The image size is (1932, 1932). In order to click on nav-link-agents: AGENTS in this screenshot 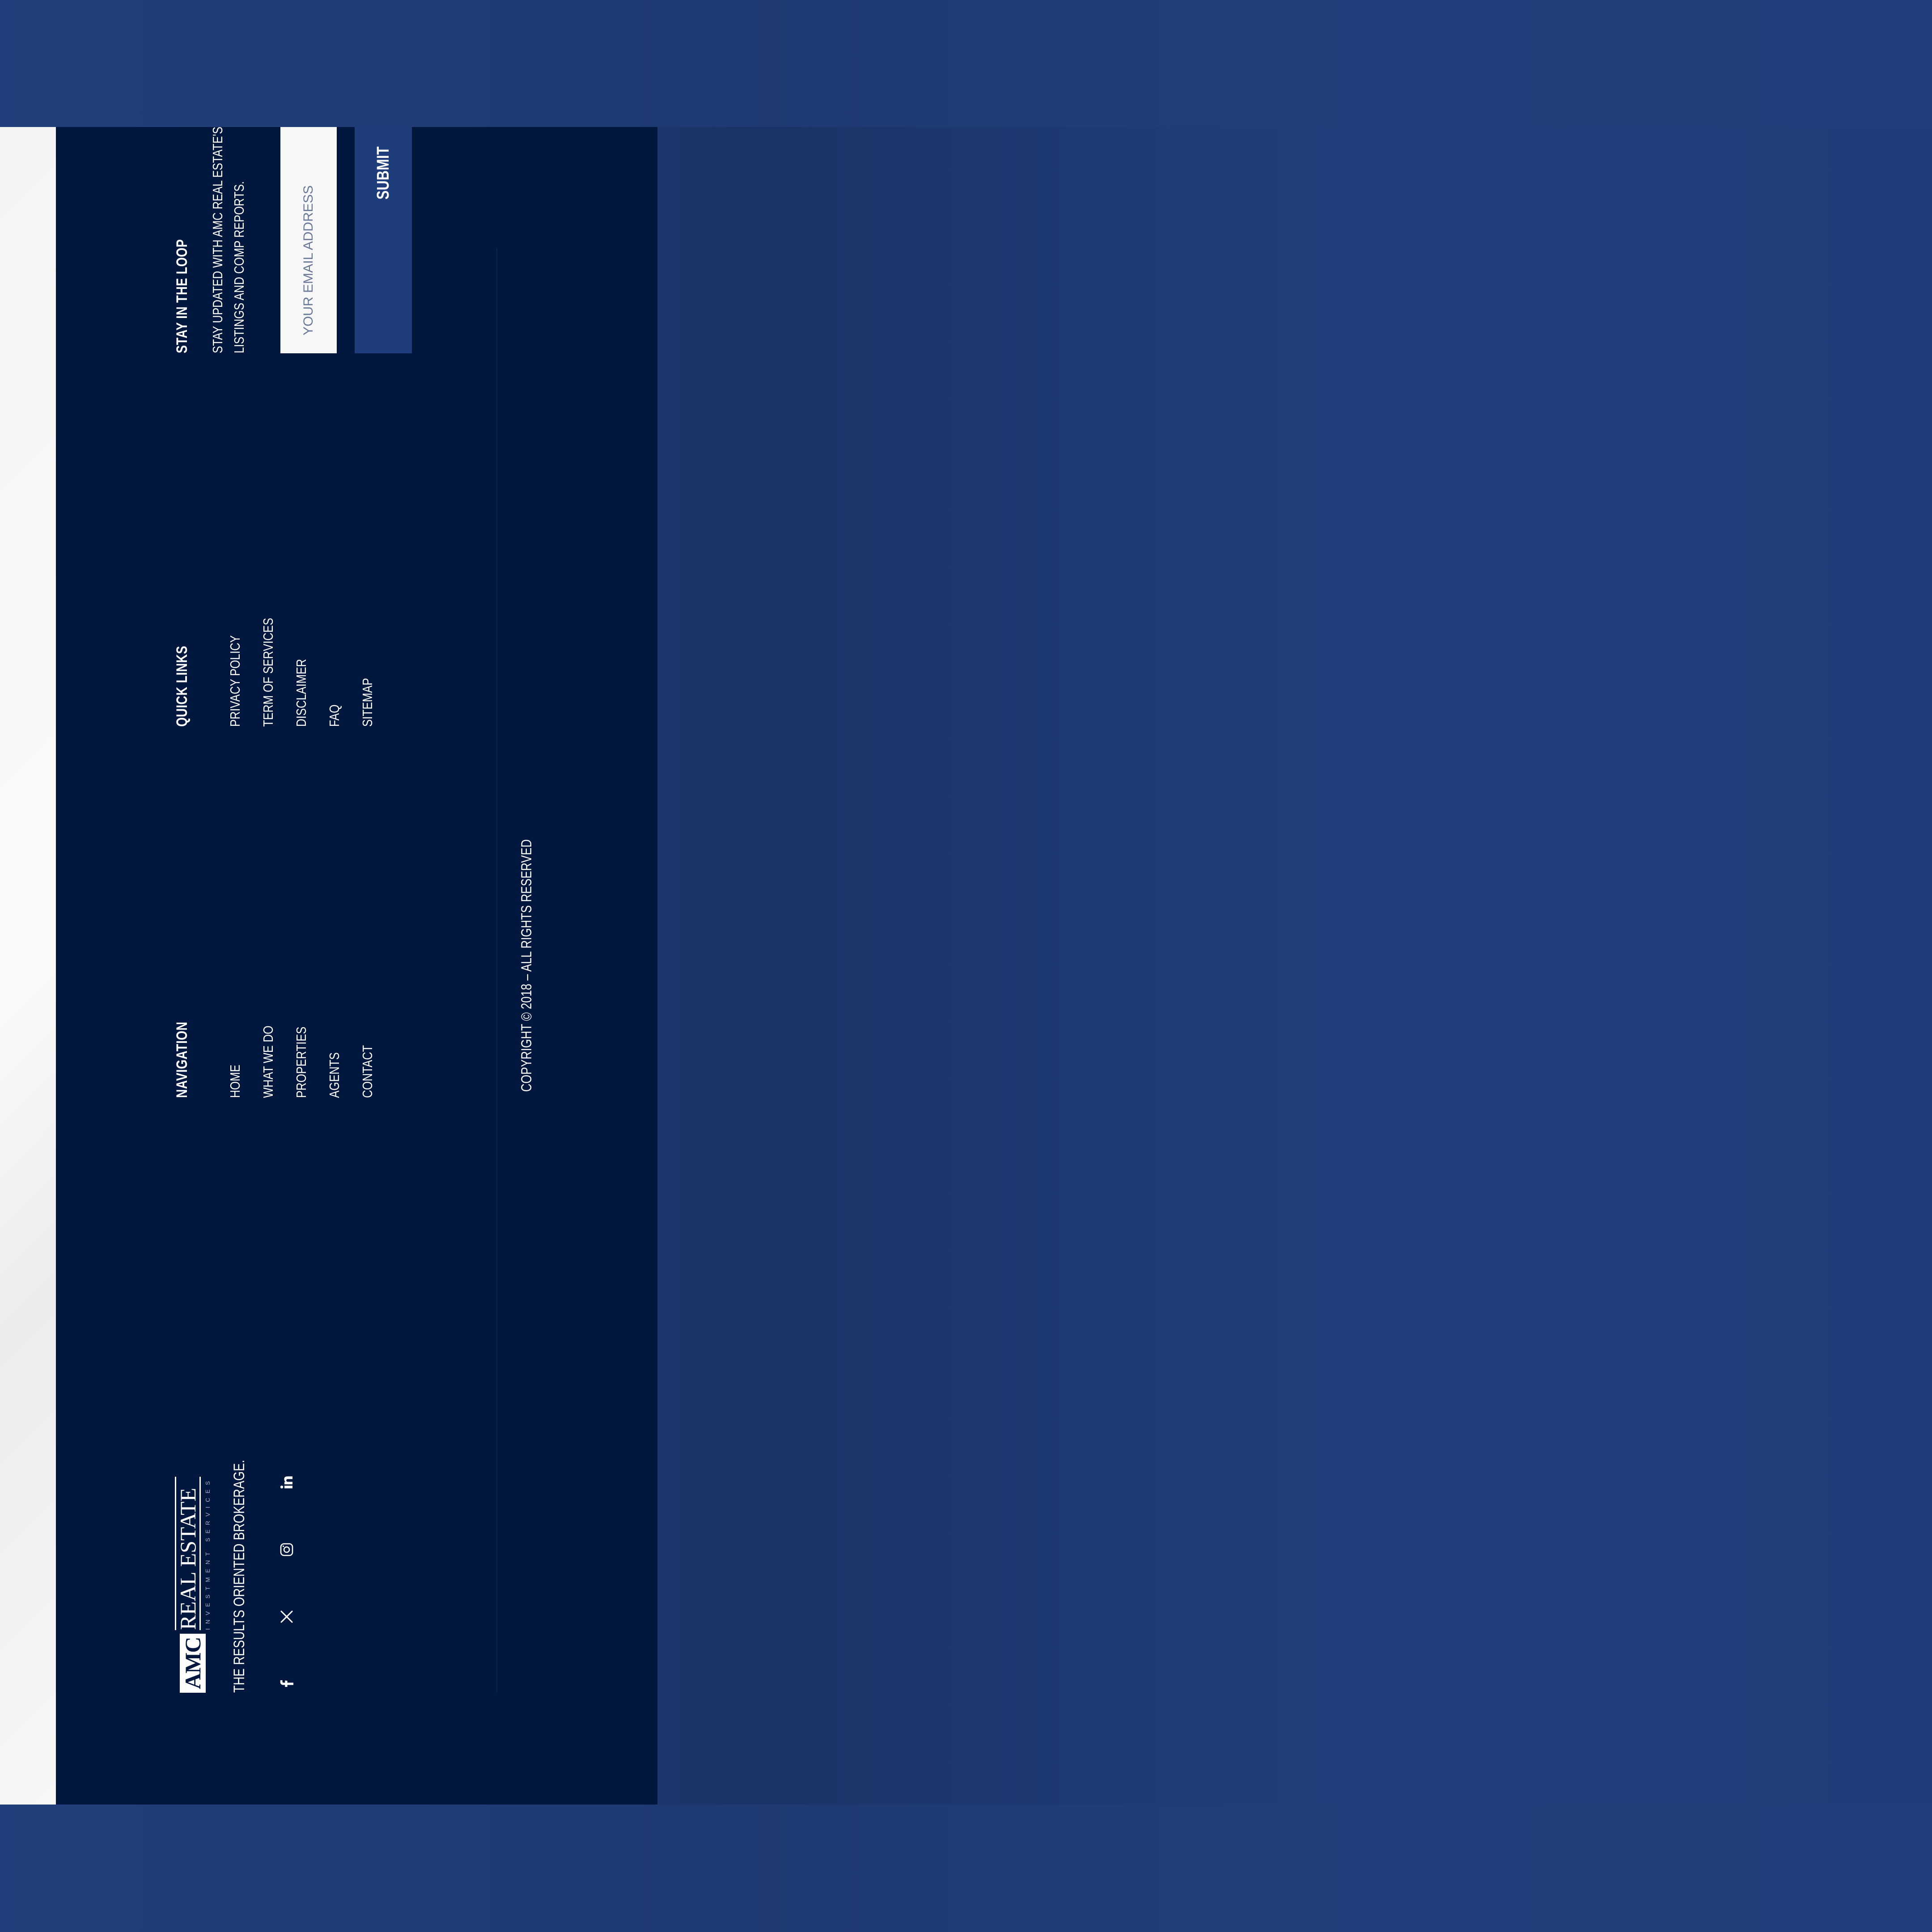, I will do `click(334, 990)`.